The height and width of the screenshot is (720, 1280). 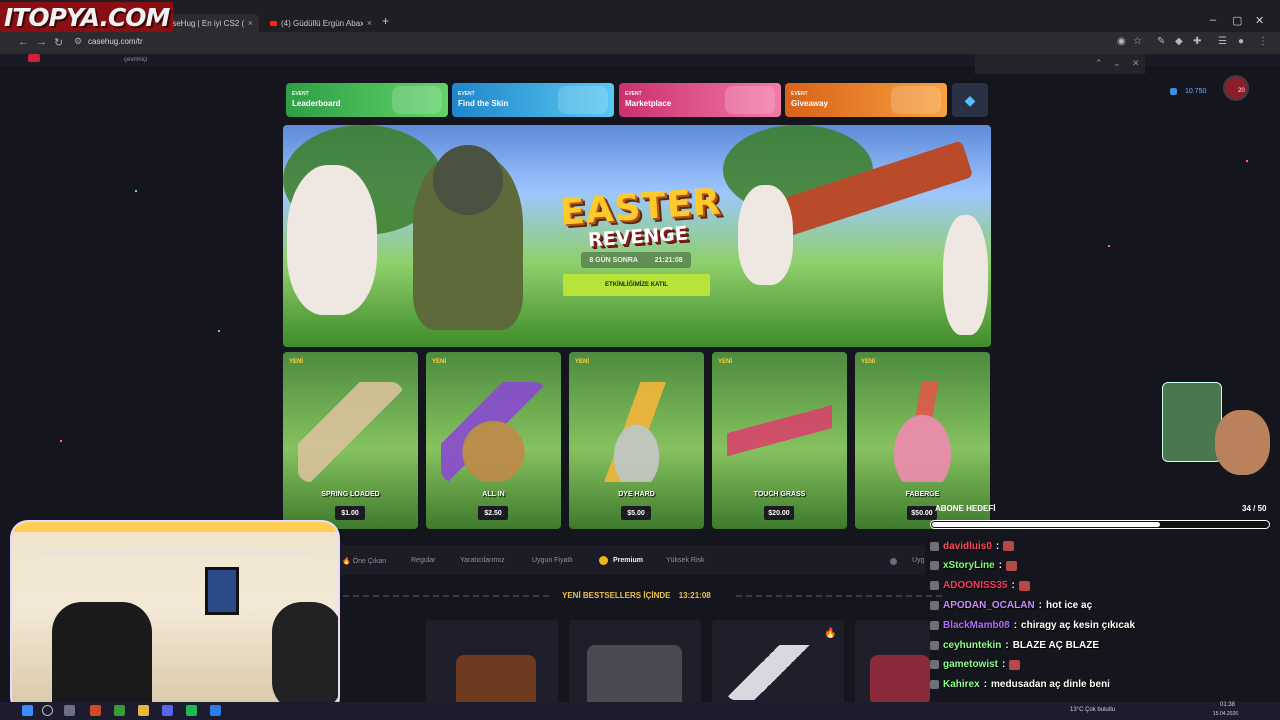 What do you see at coordinates (175, 617) in the screenshot?
I see `streamer-webcam` at bounding box center [175, 617].